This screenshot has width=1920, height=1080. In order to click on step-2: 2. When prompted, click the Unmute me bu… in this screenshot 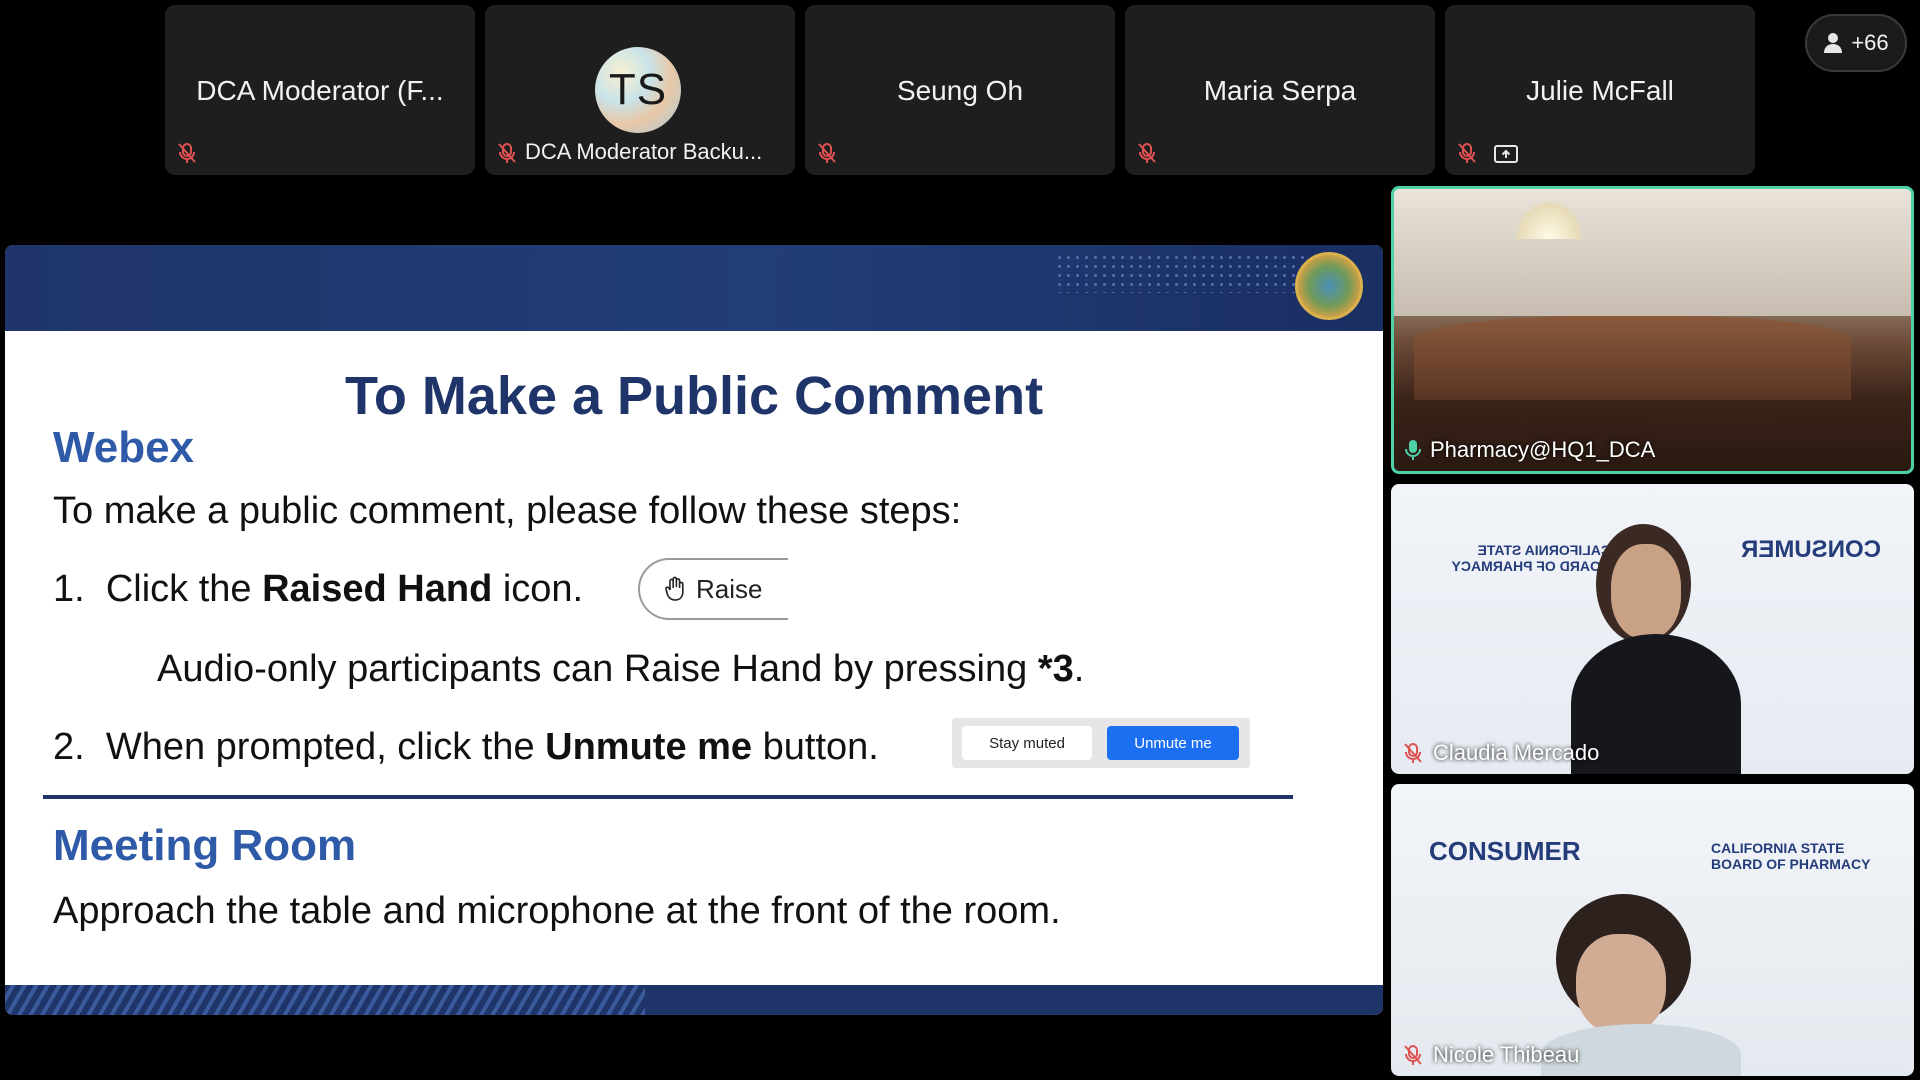, I will do `click(466, 747)`.